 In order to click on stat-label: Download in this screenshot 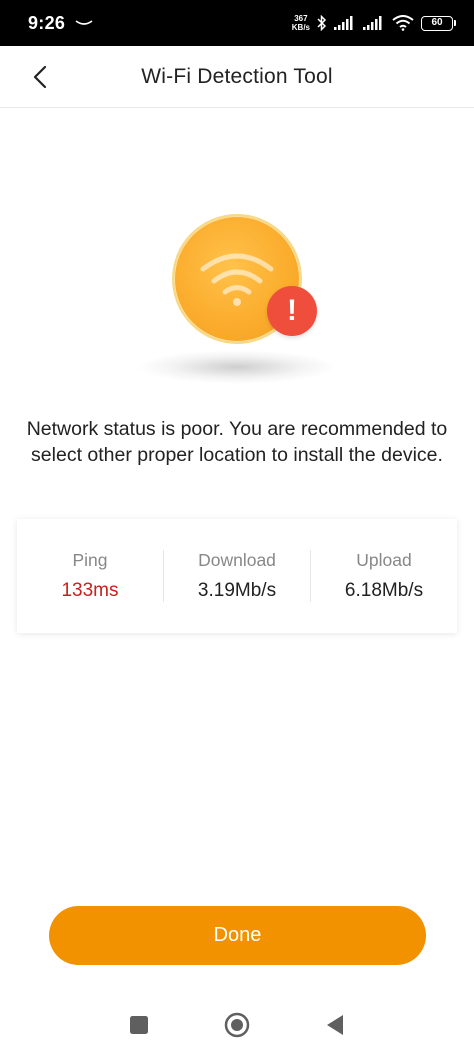, I will do `click(237, 560)`.